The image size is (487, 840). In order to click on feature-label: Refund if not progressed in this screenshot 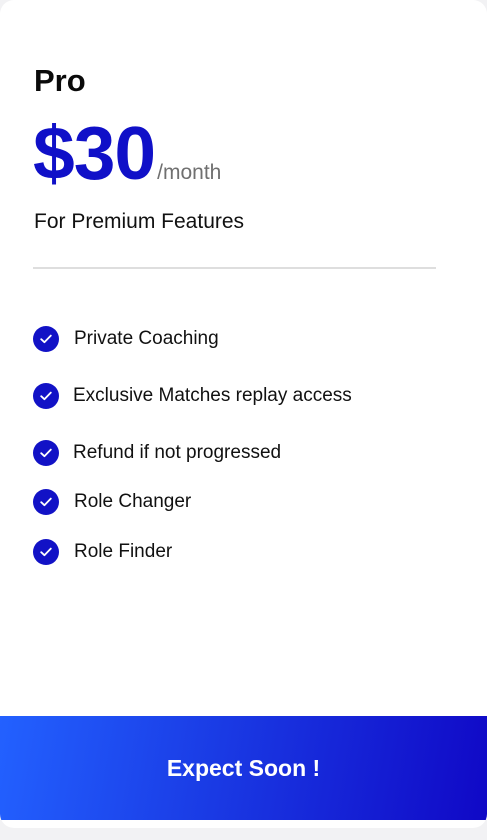, I will do `click(177, 452)`.